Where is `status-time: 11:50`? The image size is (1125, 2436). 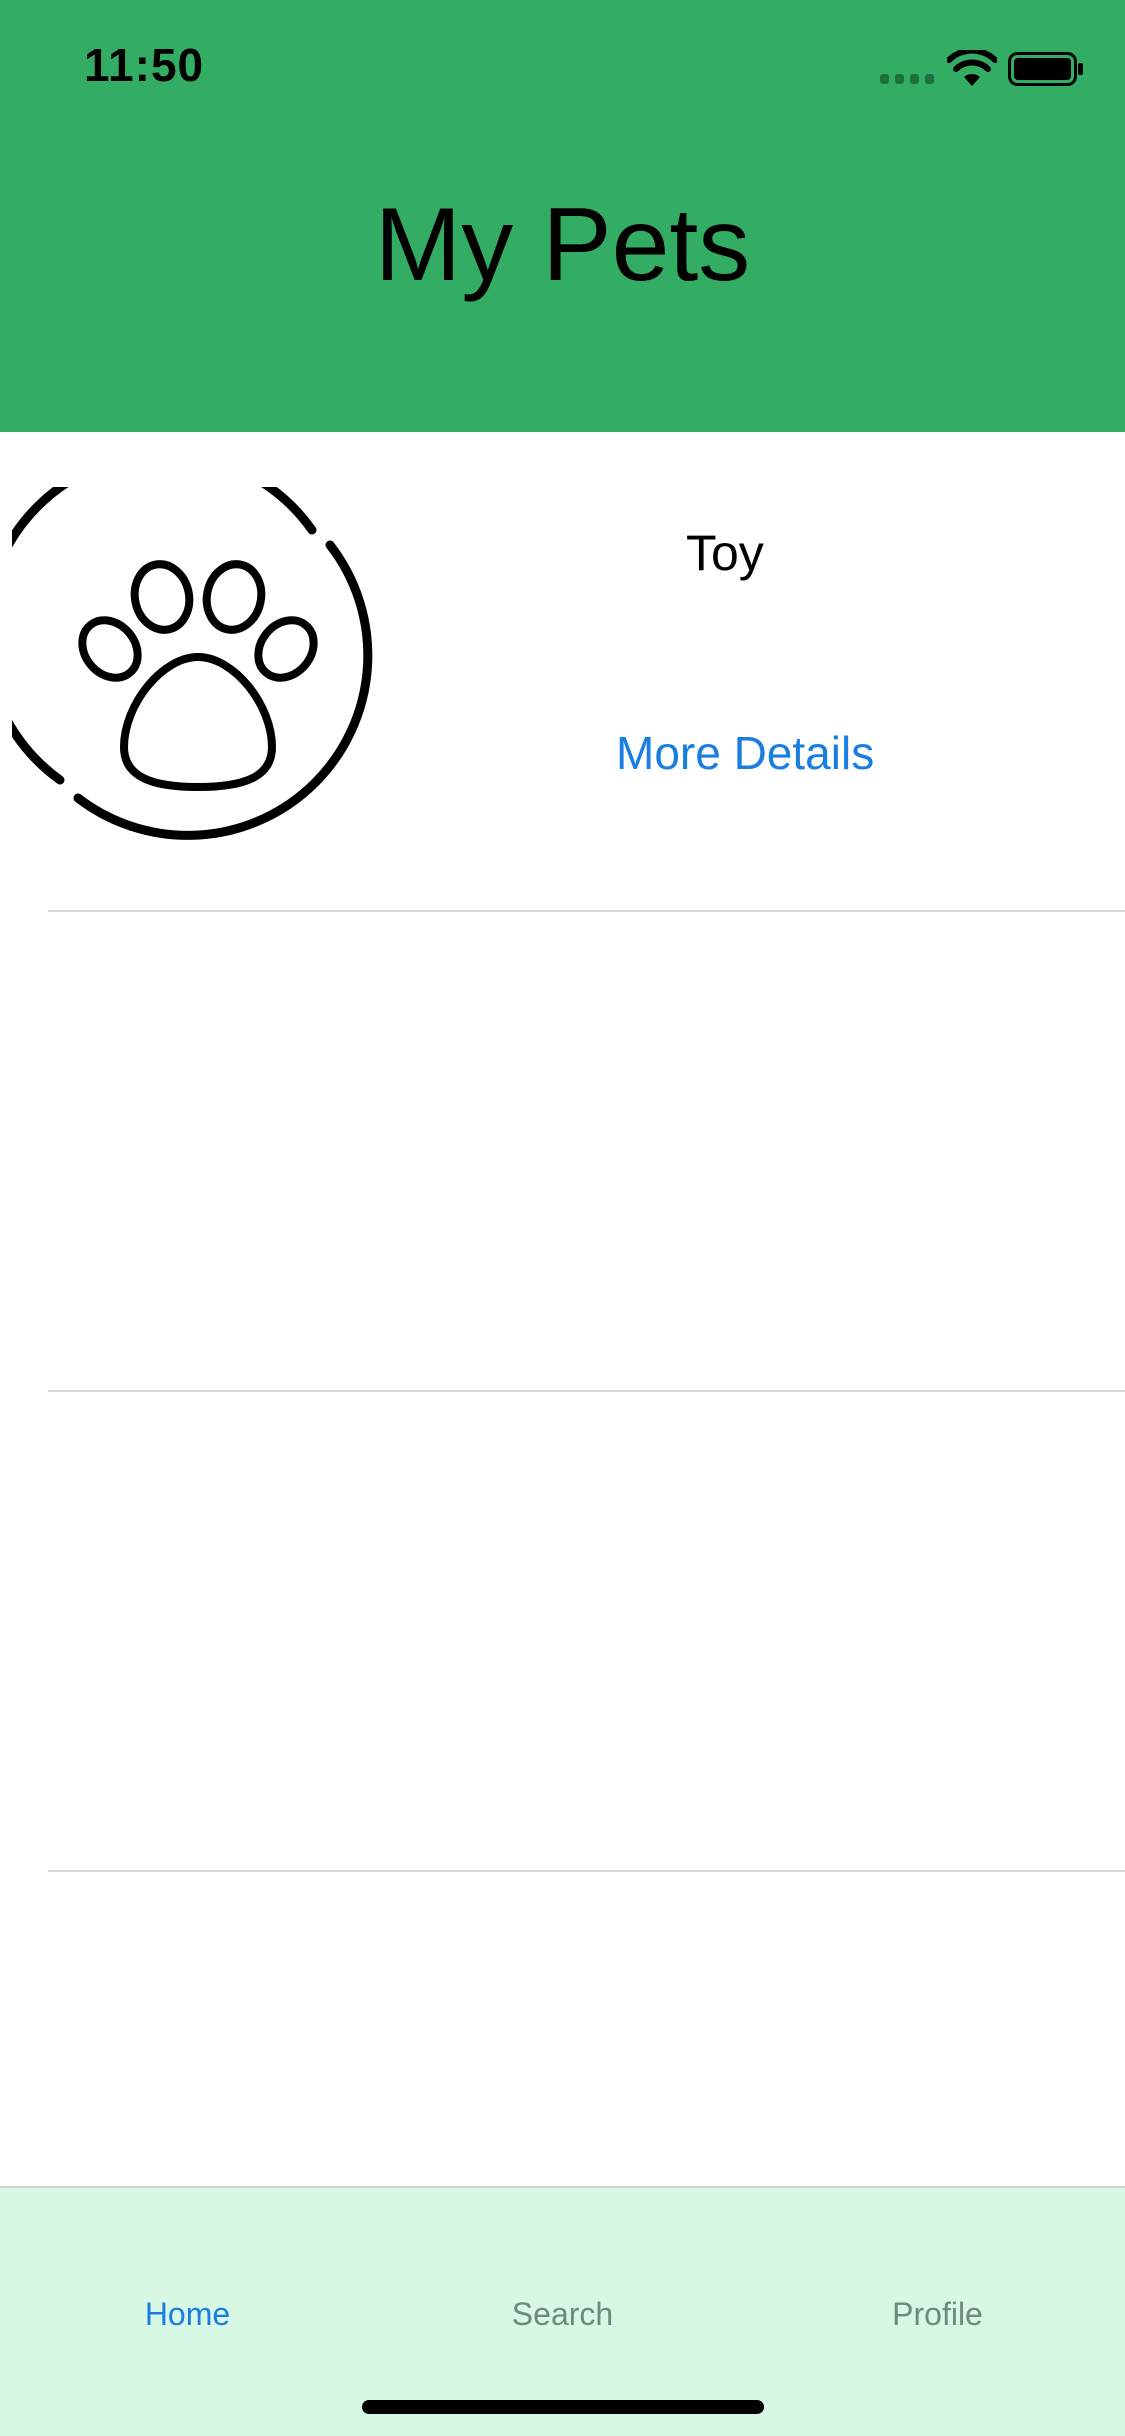 status-time: 11:50 is located at coordinates (144, 65).